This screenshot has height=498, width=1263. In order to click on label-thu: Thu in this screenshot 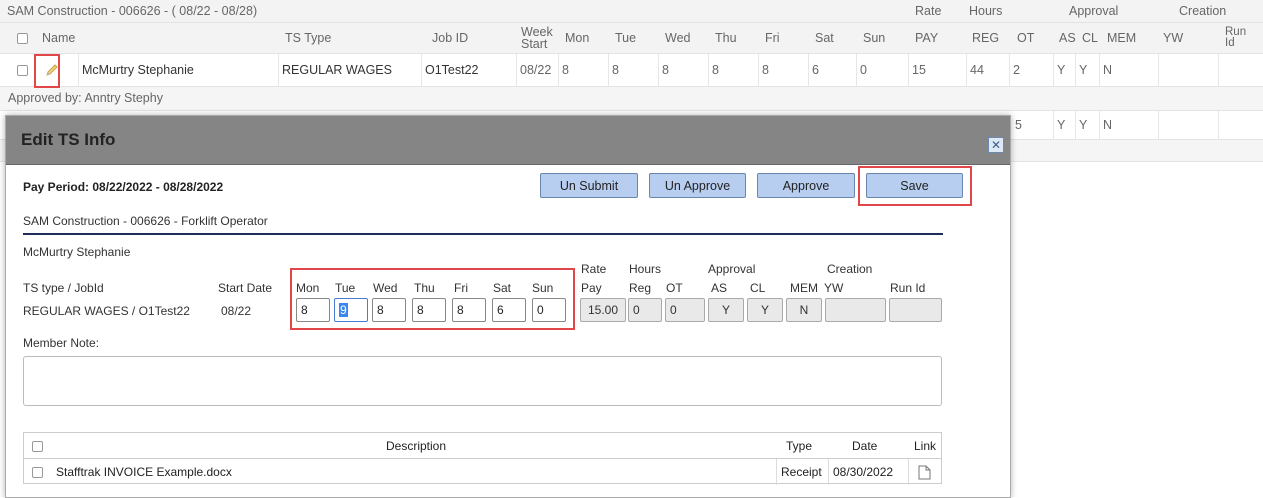, I will do `click(424, 288)`.